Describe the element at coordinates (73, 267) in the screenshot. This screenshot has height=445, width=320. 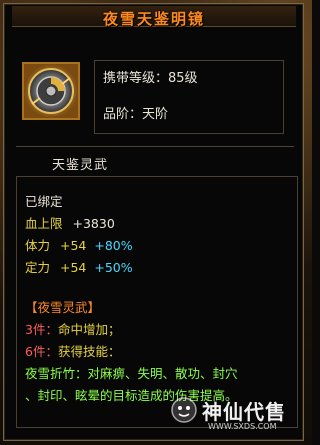
I see `stat-dex-value: +54` at that location.